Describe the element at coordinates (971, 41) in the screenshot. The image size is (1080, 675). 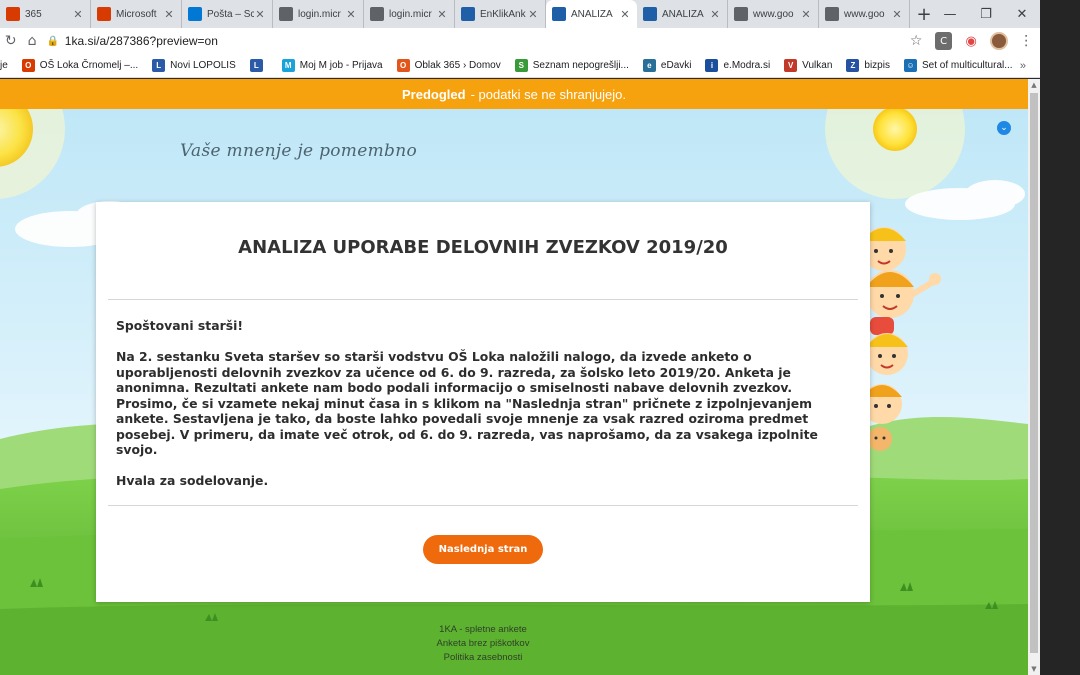
I see `extension-shield-icon: ◉` at that location.